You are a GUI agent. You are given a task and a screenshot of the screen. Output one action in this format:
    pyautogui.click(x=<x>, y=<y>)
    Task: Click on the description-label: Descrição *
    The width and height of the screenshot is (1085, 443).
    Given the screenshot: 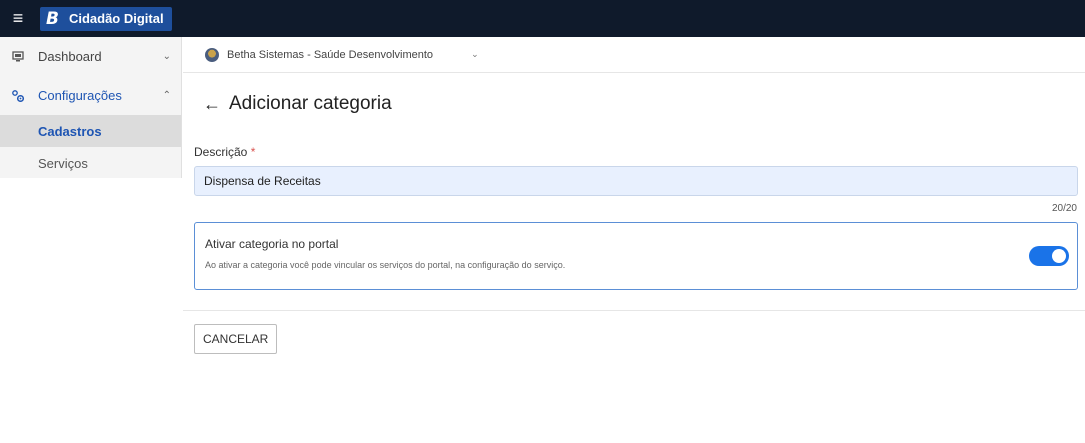 What is the action you would take?
    pyautogui.click(x=224, y=152)
    